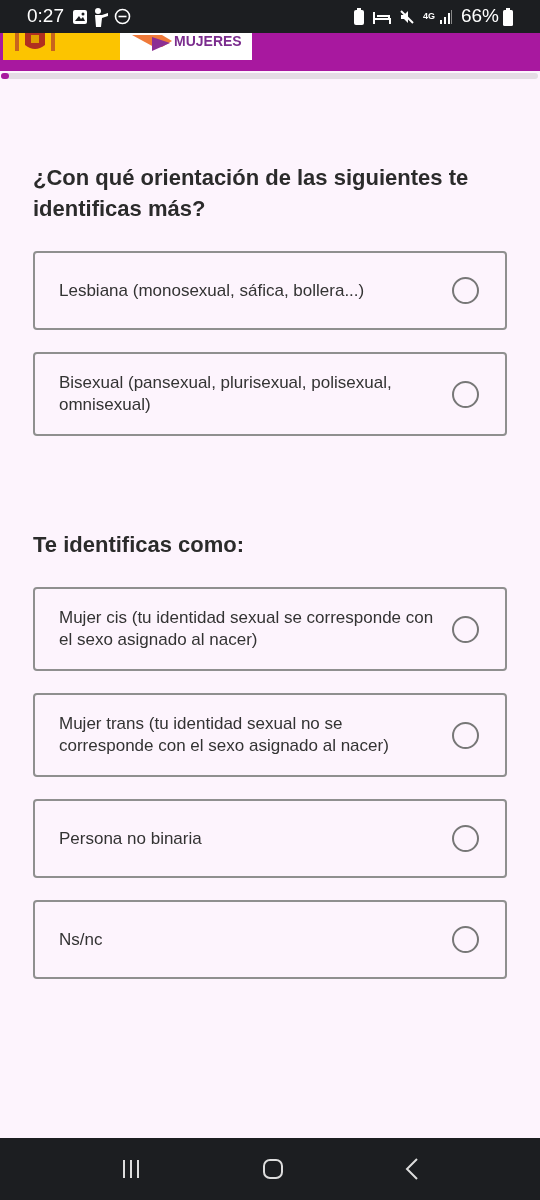 The height and width of the screenshot is (1200, 540). What do you see at coordinates (273, 1169) in the screenshot?
I see `home-icon` at bounding box center [273, 1169].